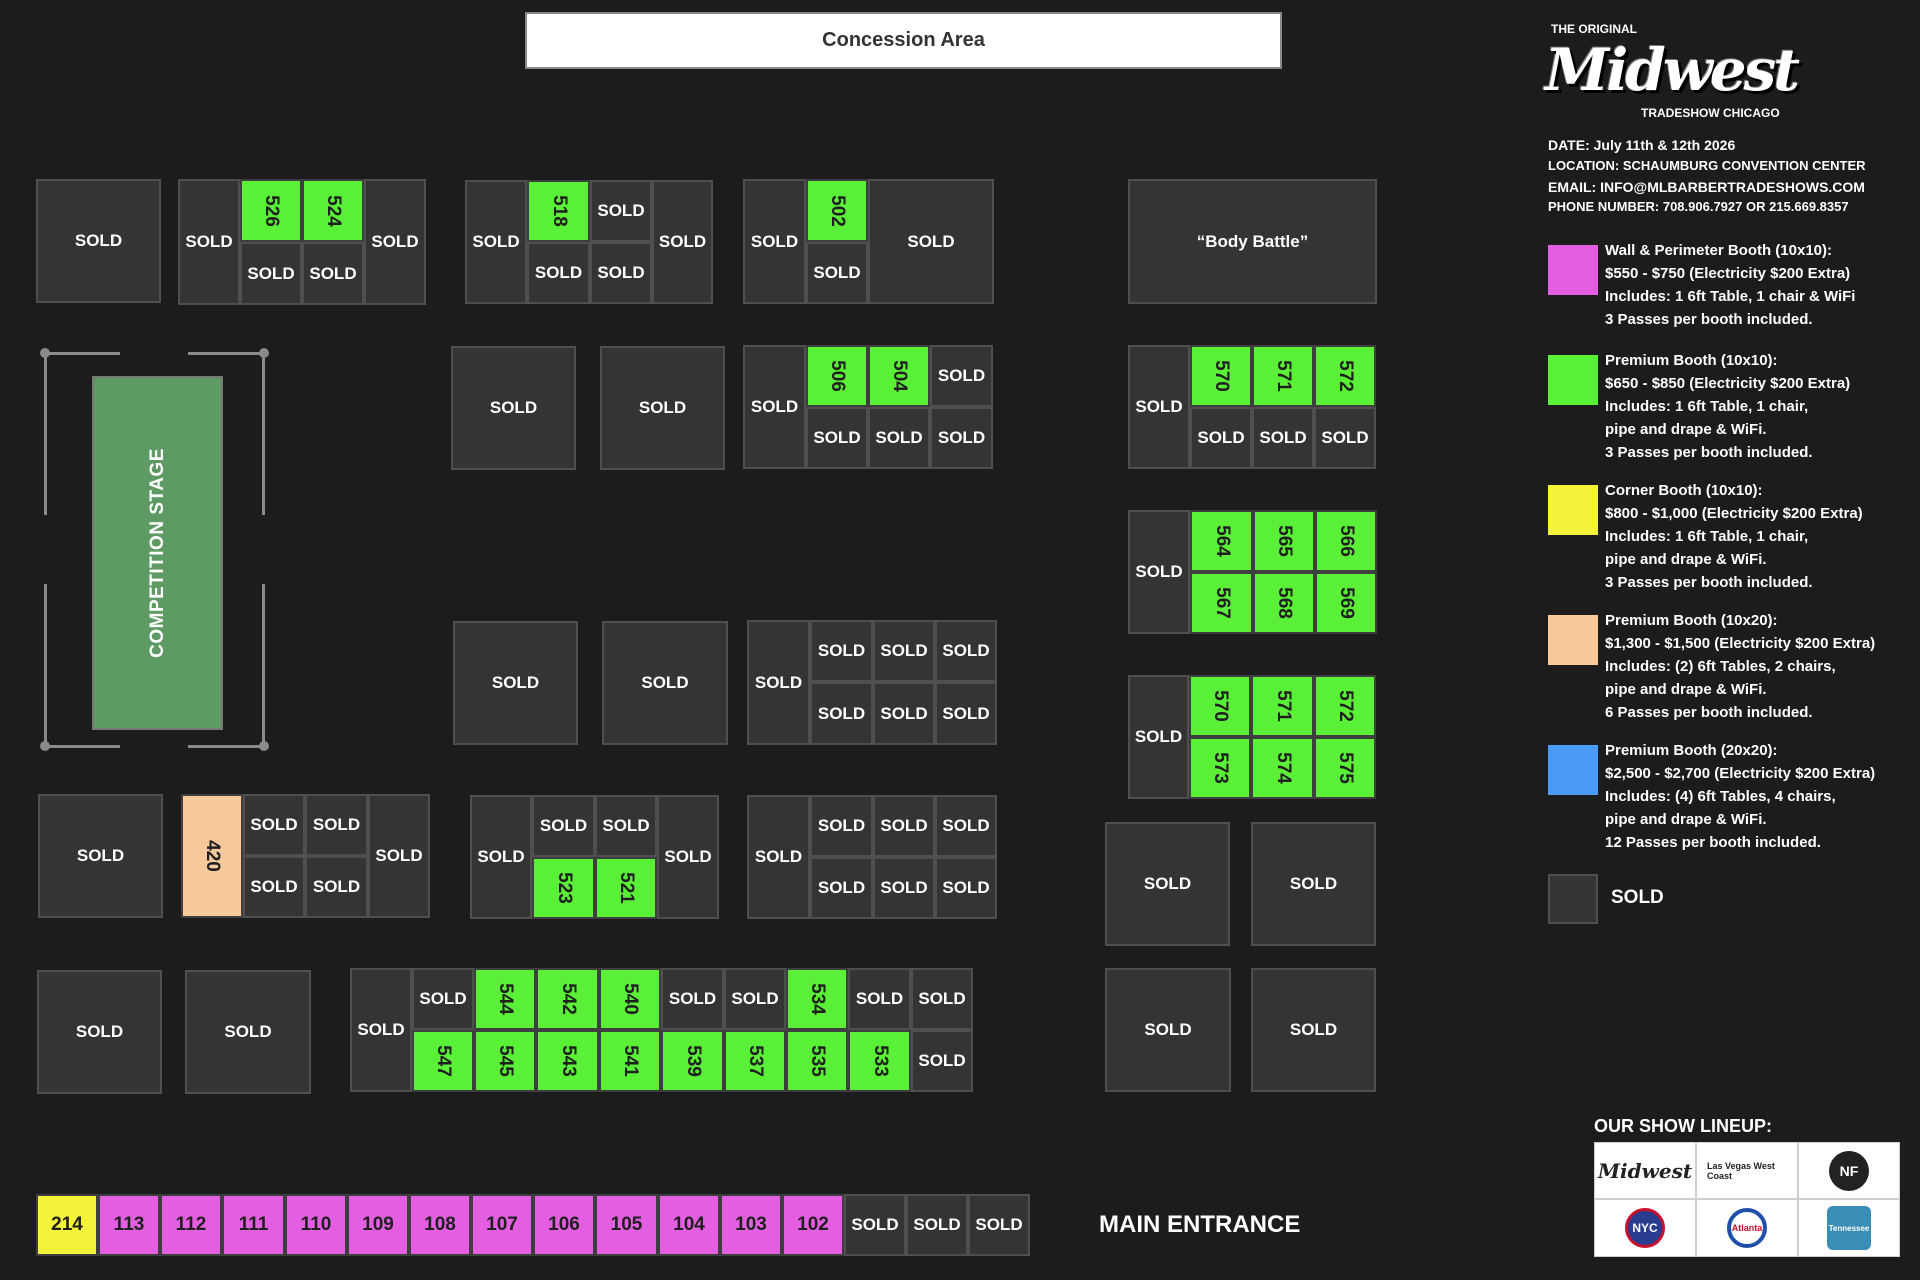 Image resolution: width=1920 pixels, height=1280 pixels. I want to click on booth-502: 502, so click(837, 210).